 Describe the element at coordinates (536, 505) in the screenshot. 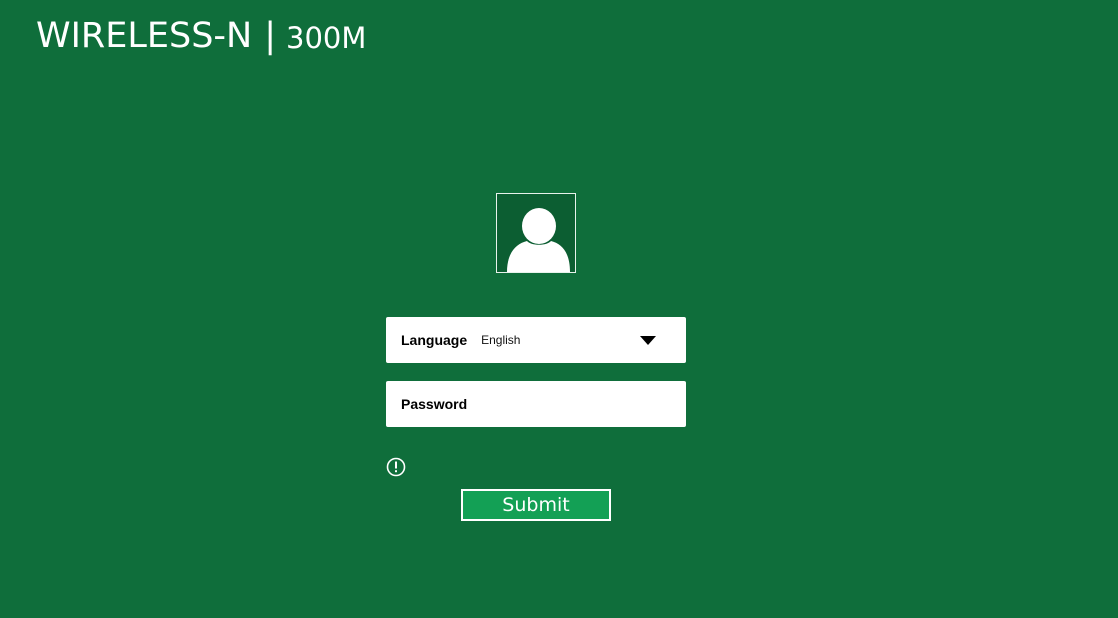

I see `submit-button: Submit` at that location.